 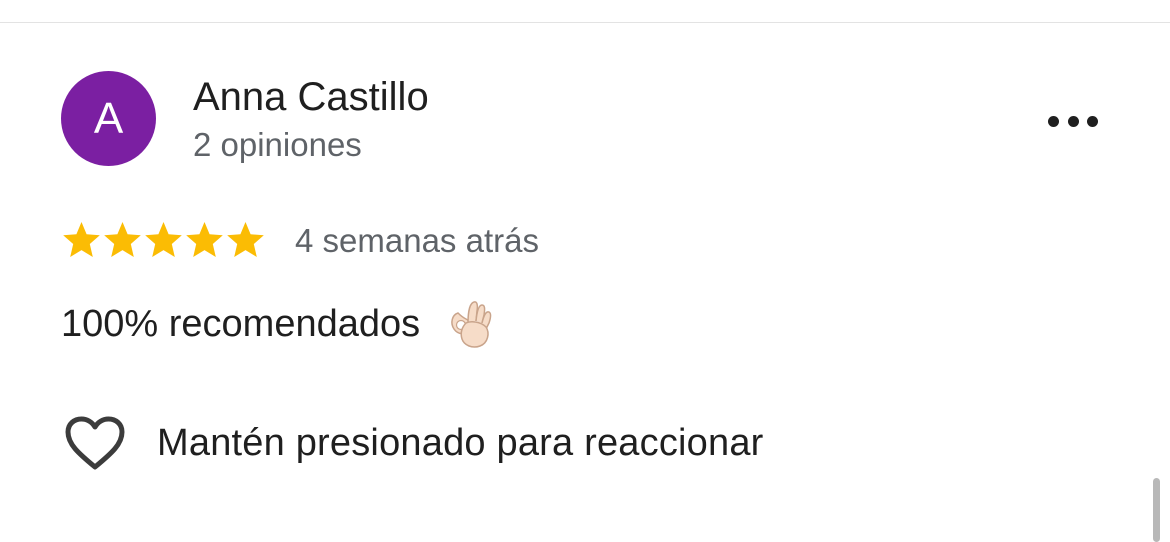 I want to click on heart-outline-icon, so click(x=95, y=443).